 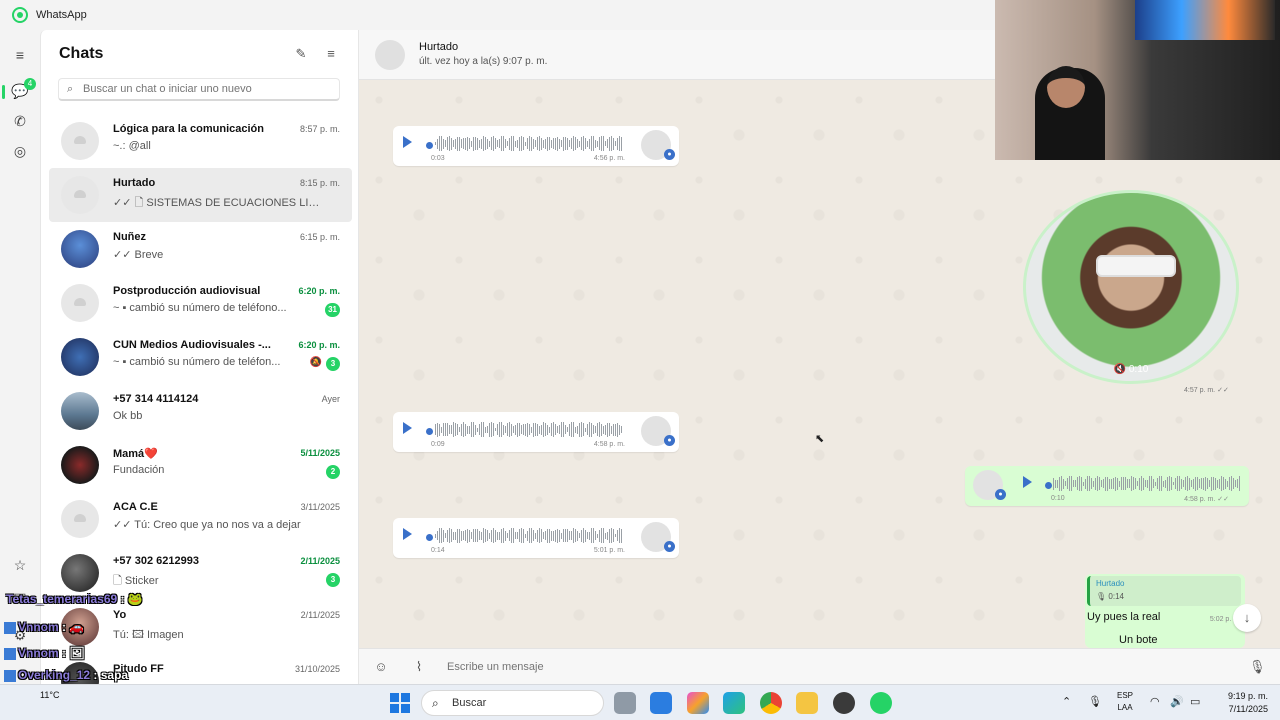 I want to click on chat-time: 8:57 p. m., so click(x=319, y=129).